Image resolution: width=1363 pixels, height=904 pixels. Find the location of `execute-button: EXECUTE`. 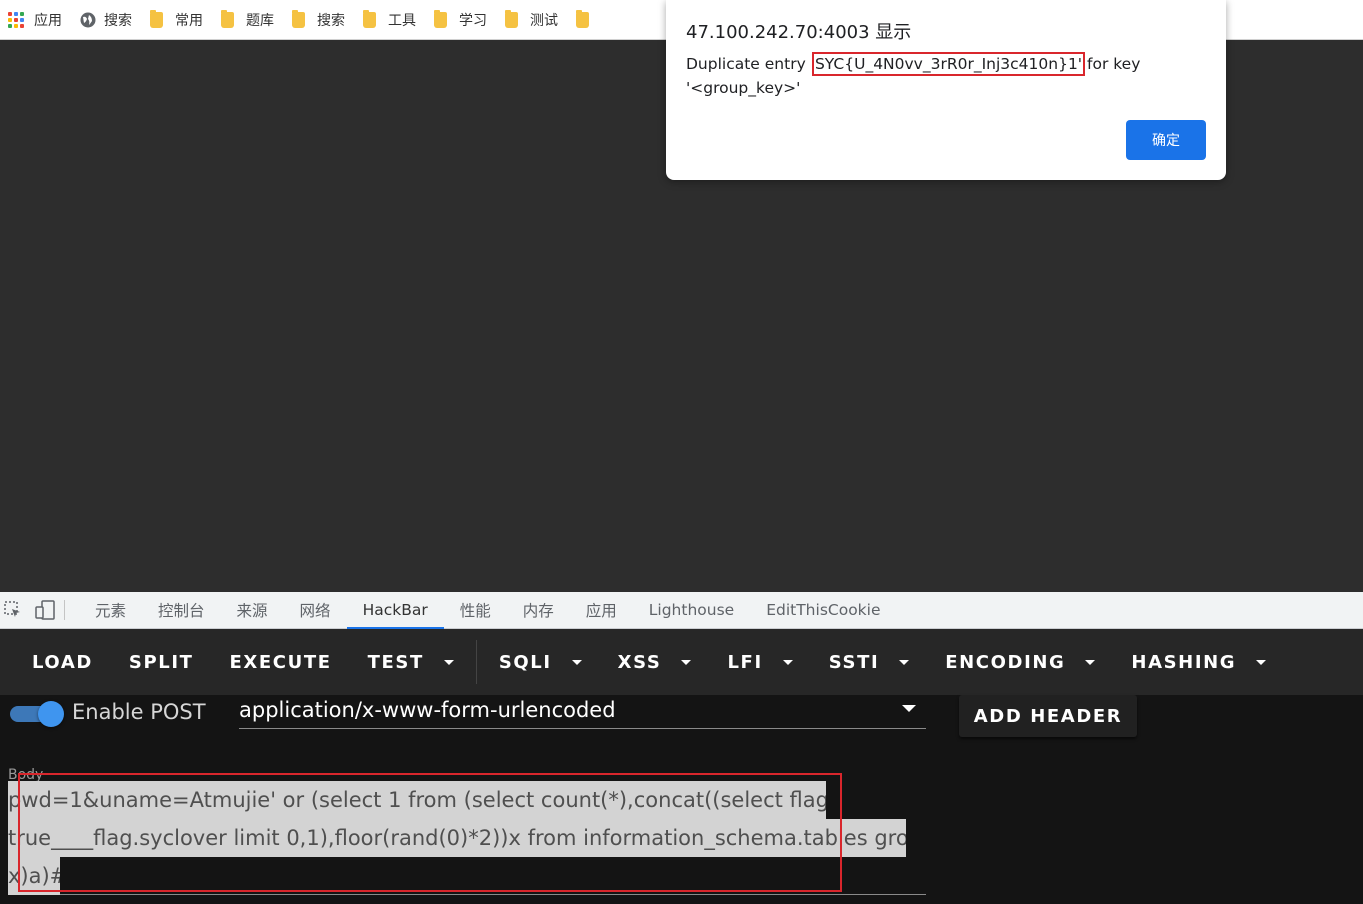

execute-button: EXECUTE is located at coordinates (281, 662).